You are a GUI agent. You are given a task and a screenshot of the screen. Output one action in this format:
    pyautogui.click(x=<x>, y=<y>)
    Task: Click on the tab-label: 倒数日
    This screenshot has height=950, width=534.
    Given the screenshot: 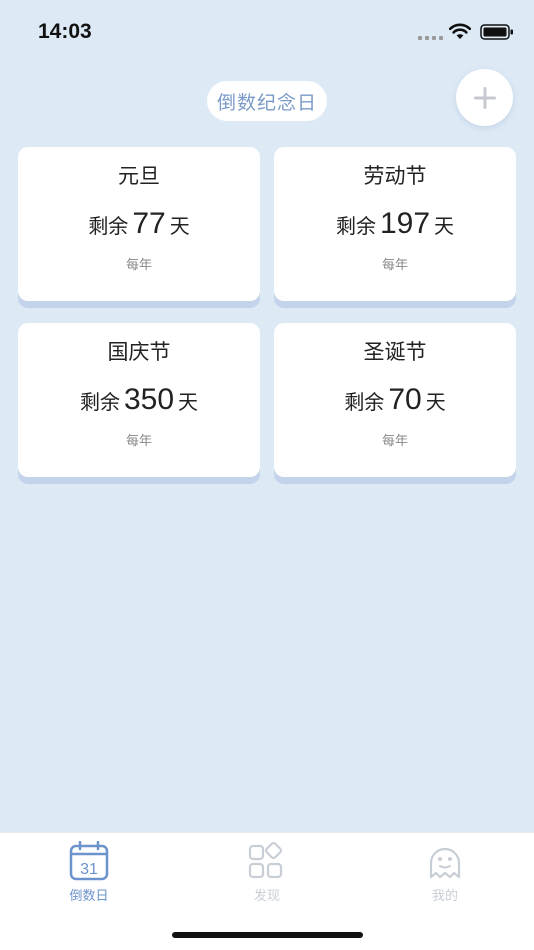 What is the action you would take?
    pyautogui.click(x=89, y=896)
    